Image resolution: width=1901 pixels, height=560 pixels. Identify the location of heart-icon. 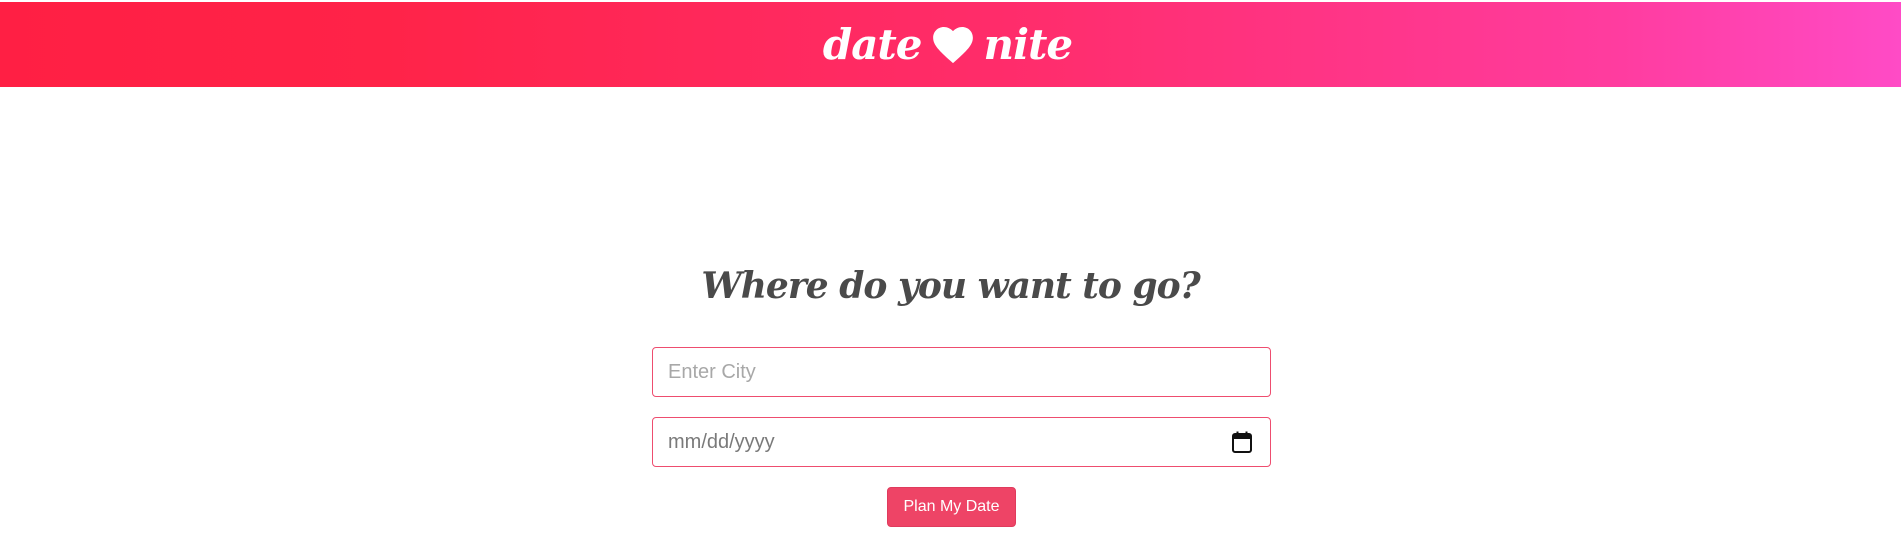
(952, 44).